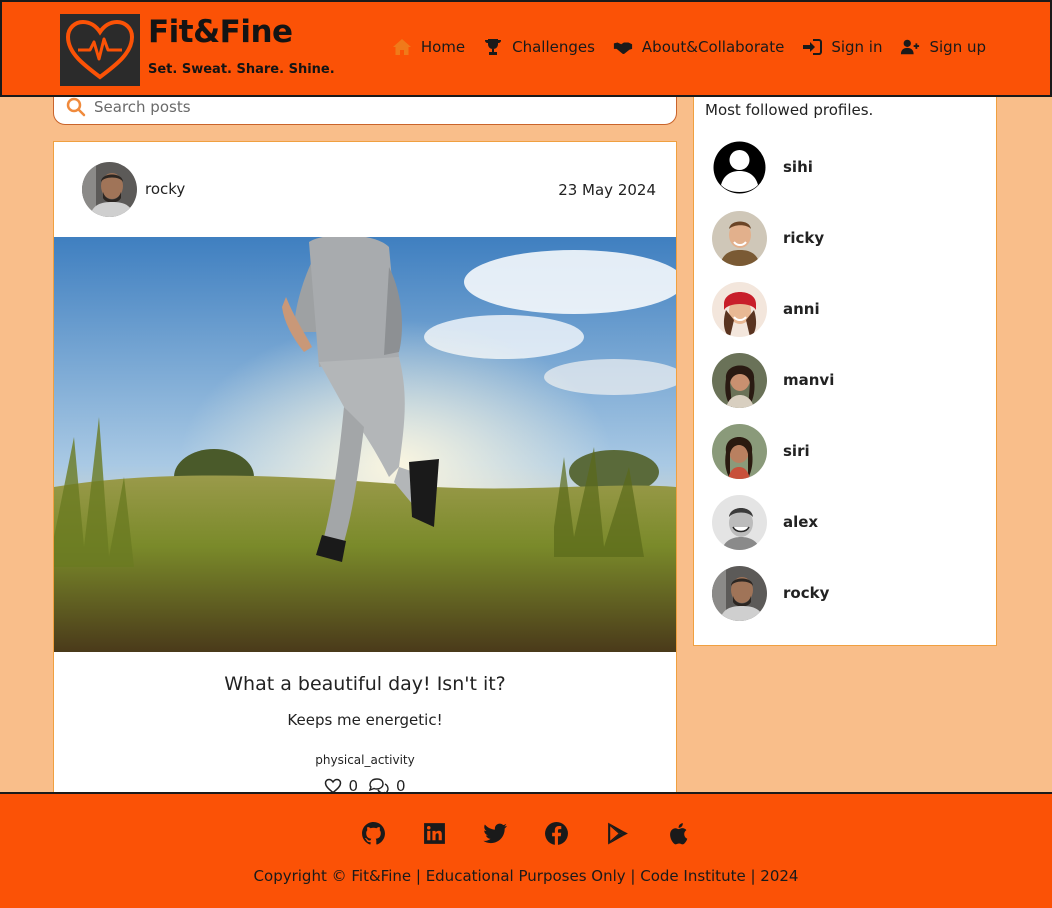  Describe the element at coordinates (607, 190) in the screenshot. I see `post-date: 23 May 2024` at that location.